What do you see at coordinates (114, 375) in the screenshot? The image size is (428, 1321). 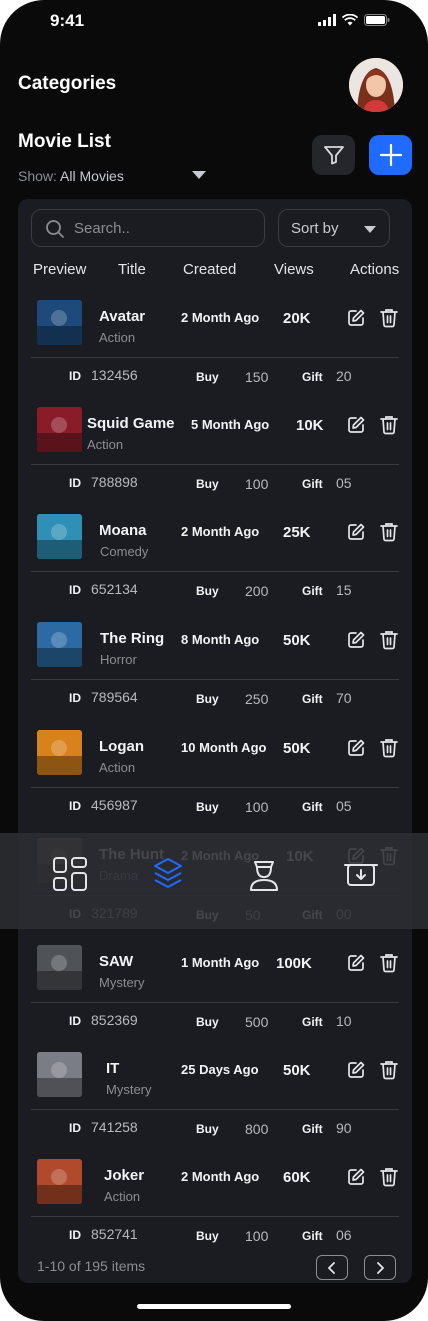 I see `movie-id: 132456` at bounding box center [114, 375].